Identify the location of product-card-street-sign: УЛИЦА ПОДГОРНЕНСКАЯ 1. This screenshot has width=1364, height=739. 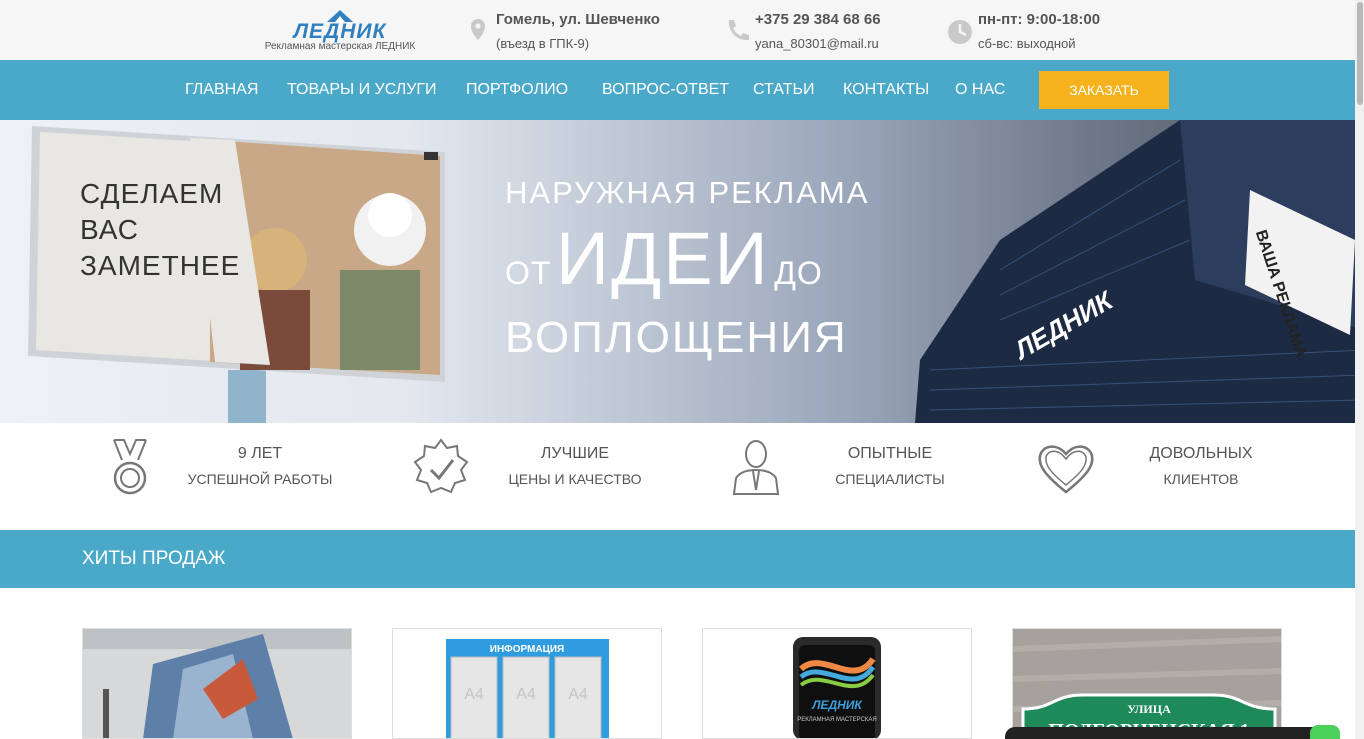
(1147, 683).